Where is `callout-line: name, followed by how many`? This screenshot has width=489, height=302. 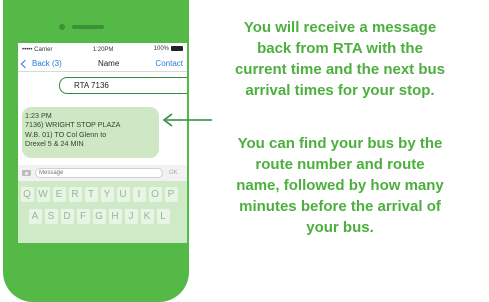
callout-line: name, followed by how many is located at coordinates (340, 185).